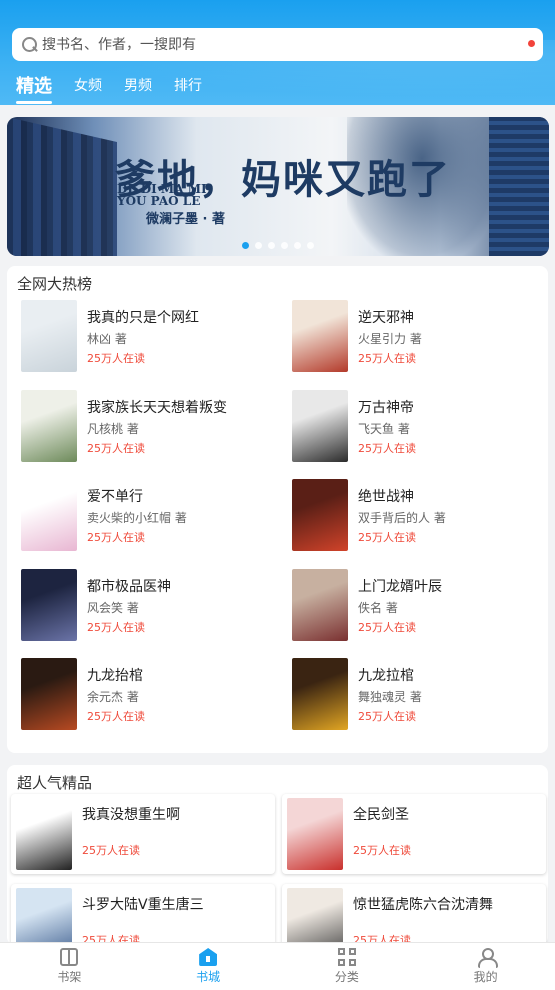  Describe the element at coordinates (62, 186) in the screenshot. I see `banner-city-art` at that location.